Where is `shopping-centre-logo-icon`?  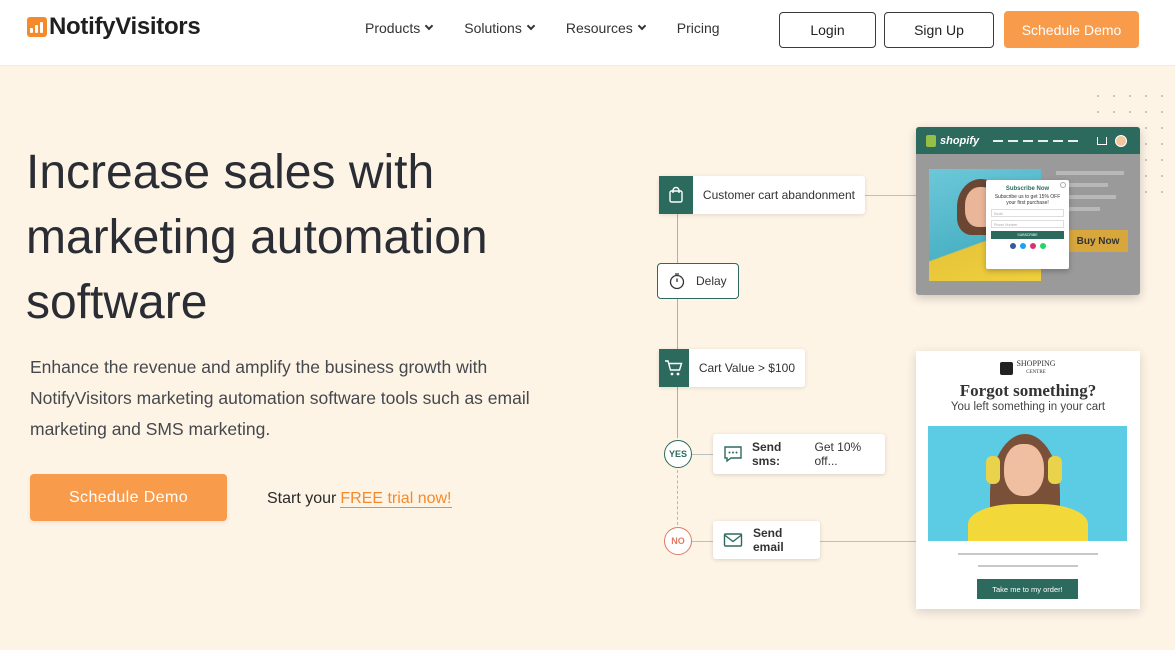 shopping-centre-logo-icon is located at coordinates (1007, 368).